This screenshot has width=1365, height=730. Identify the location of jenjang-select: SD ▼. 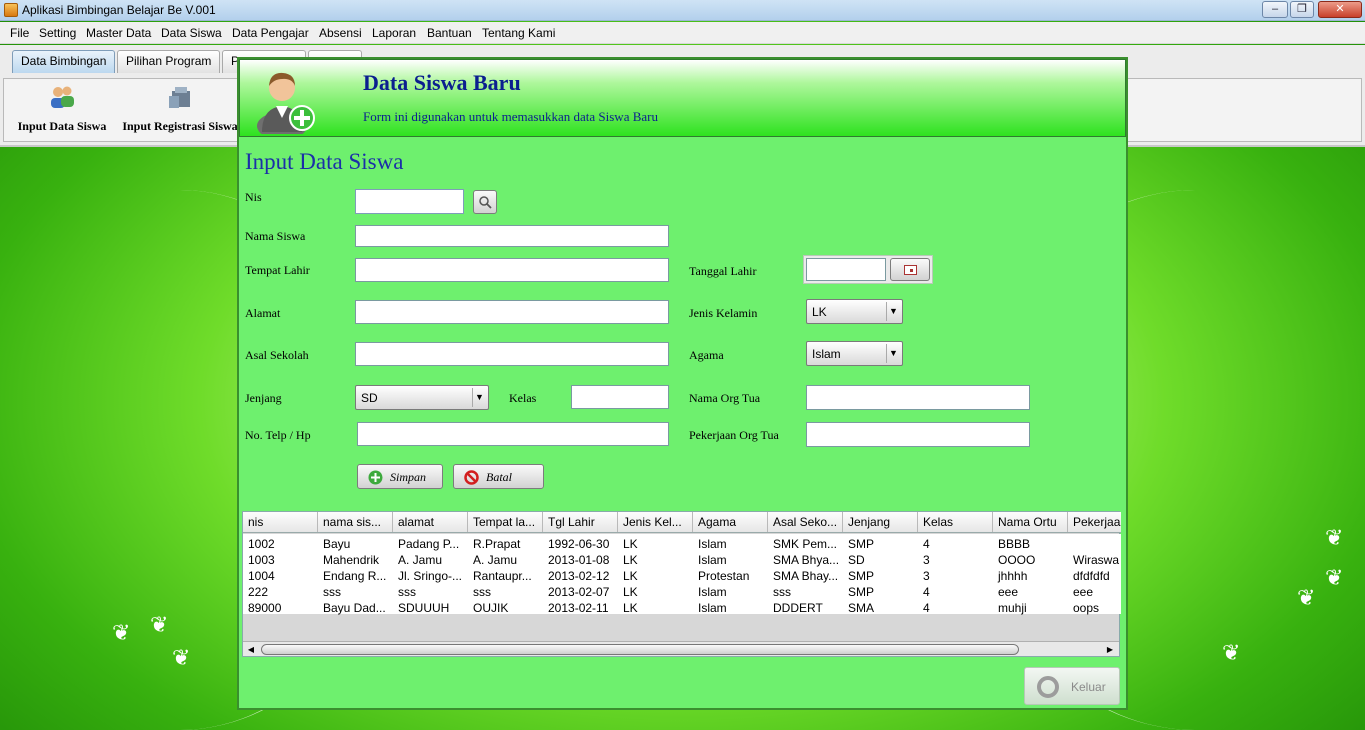
(422, 397).